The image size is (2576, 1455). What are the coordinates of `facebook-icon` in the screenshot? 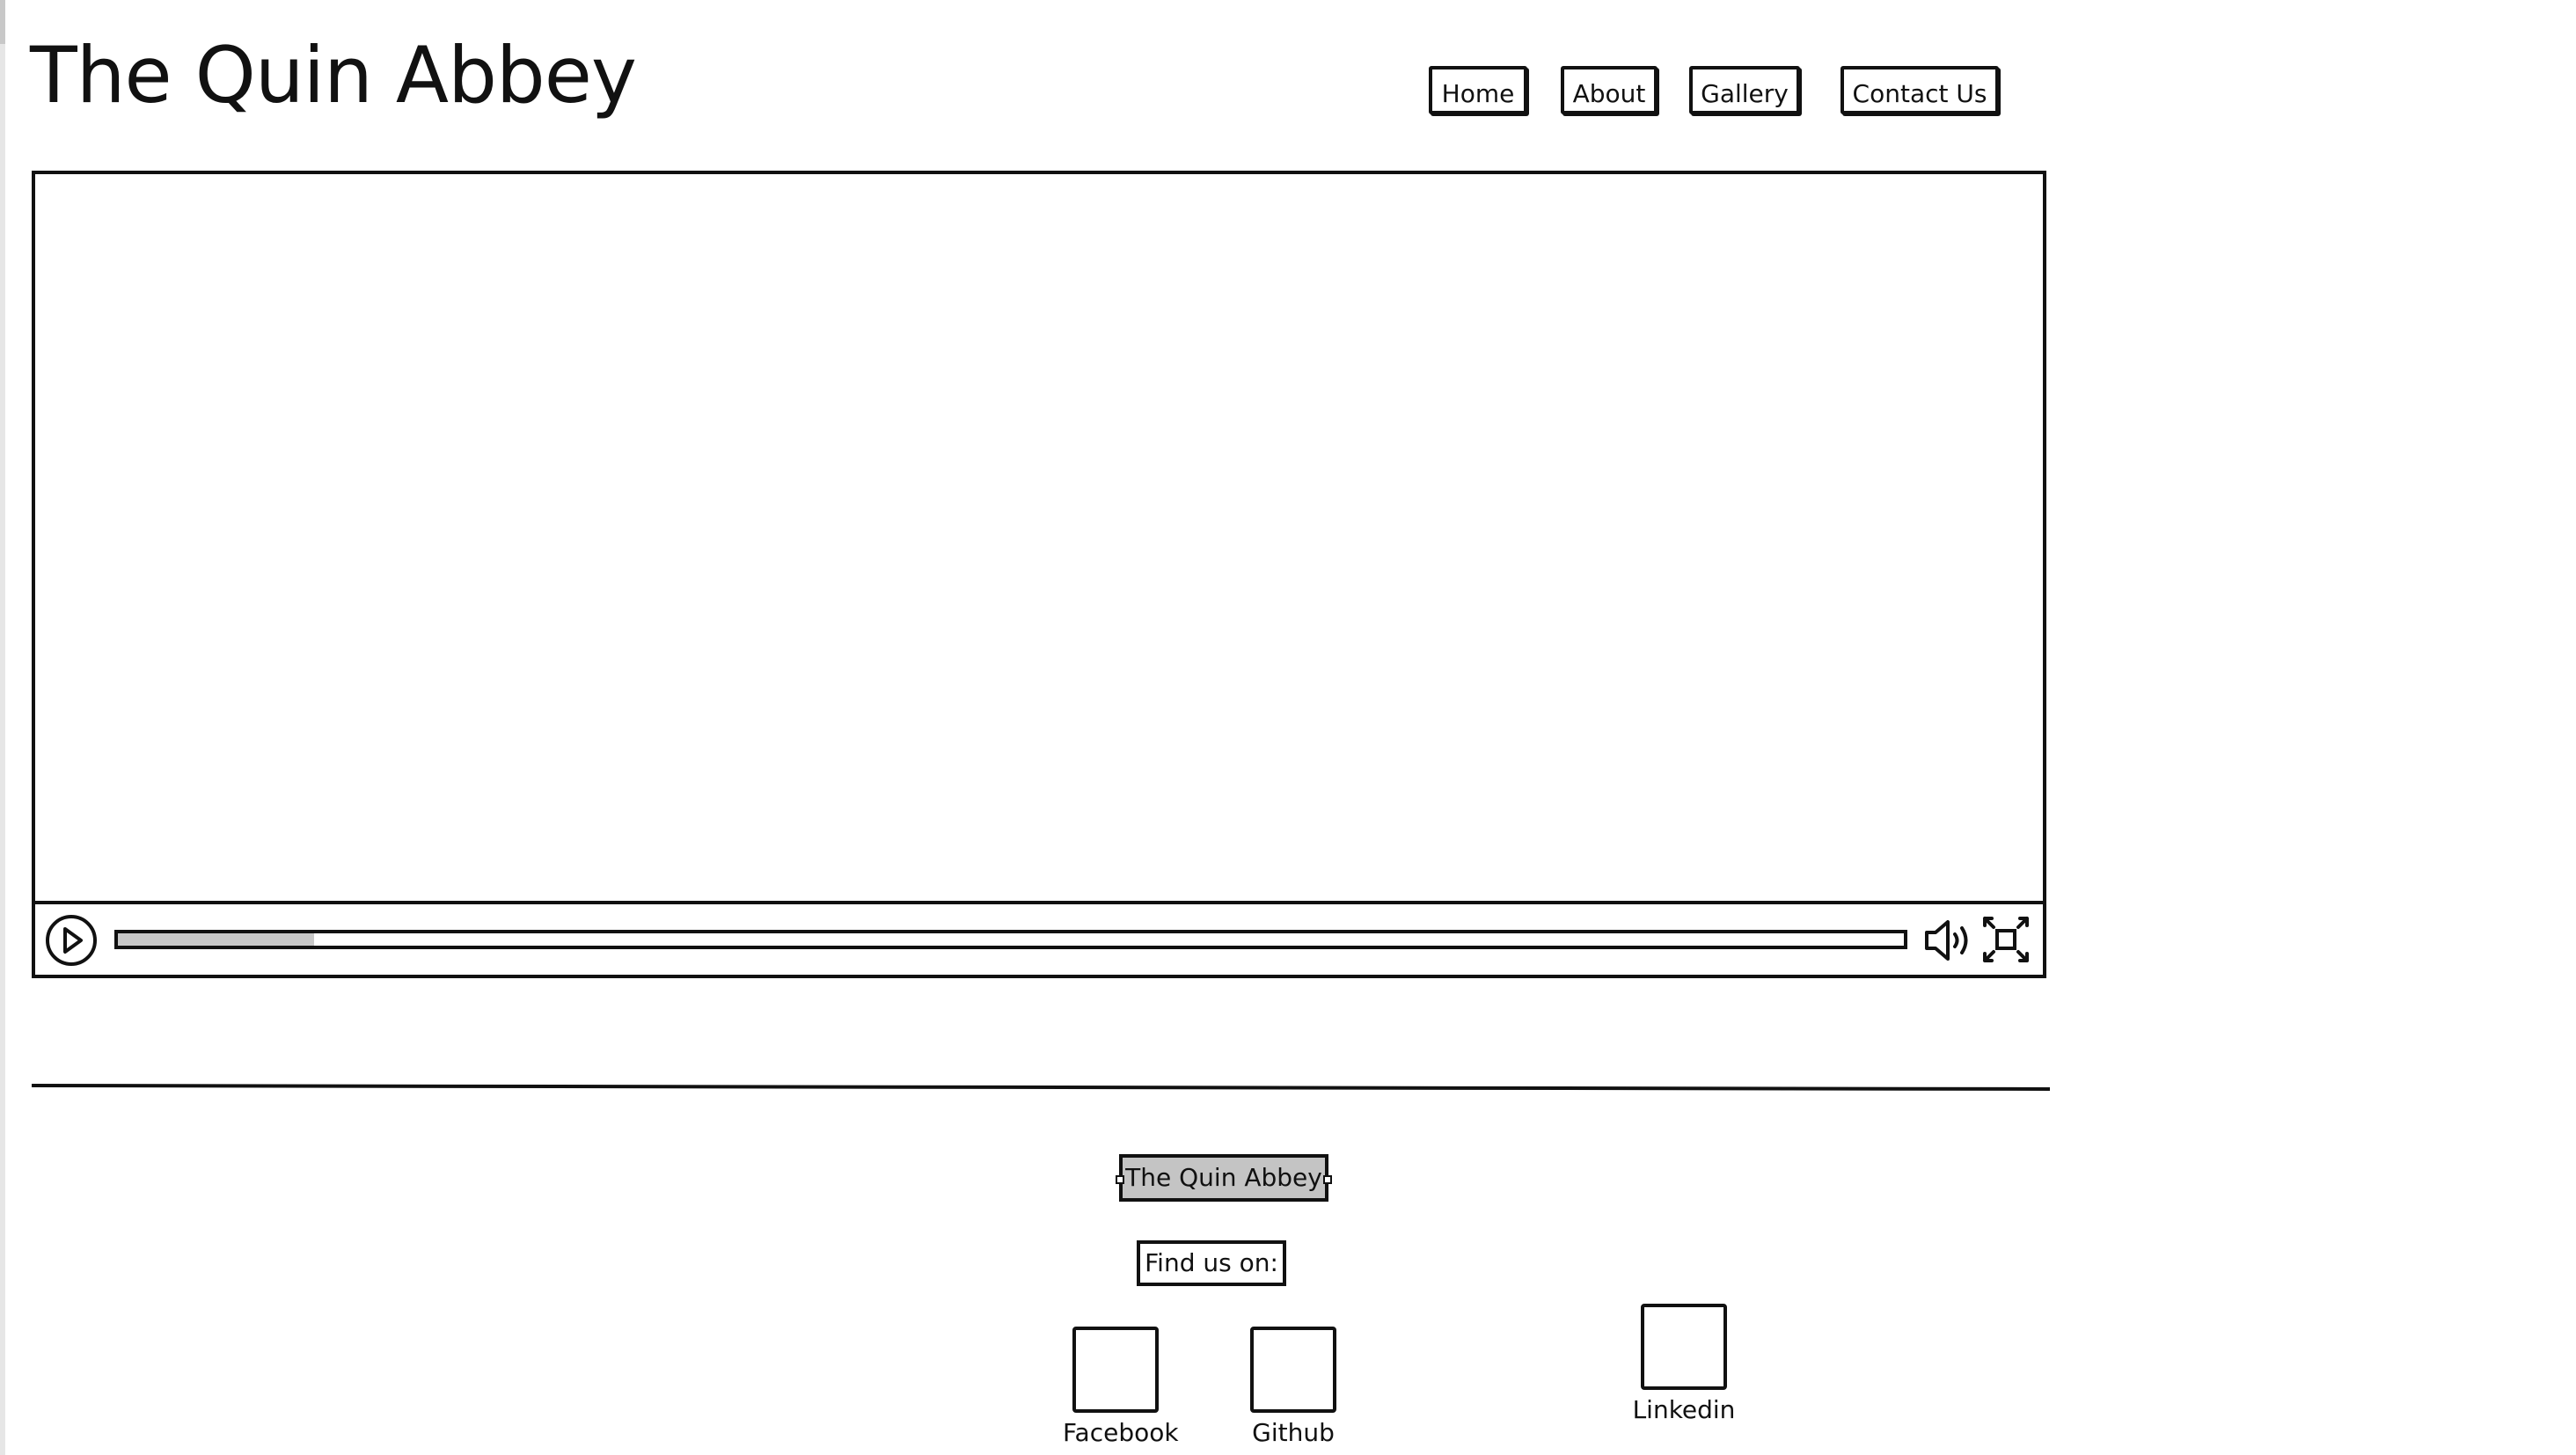 It's located at (1115, 1370).